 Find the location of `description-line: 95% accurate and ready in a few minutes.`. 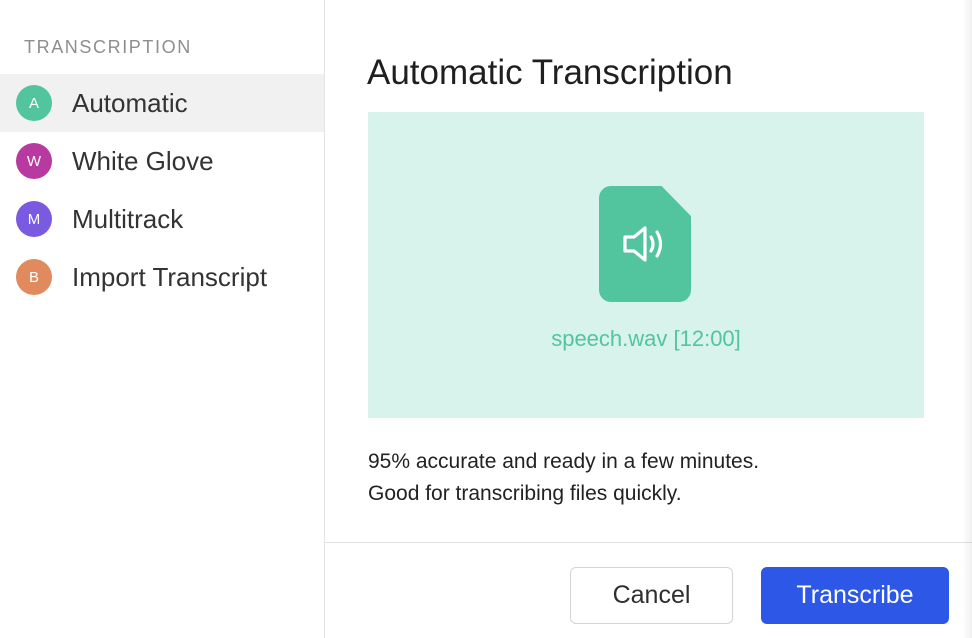

description-line: 95% accurate and ready in a few minutes. is located at coordinates (564, 461).